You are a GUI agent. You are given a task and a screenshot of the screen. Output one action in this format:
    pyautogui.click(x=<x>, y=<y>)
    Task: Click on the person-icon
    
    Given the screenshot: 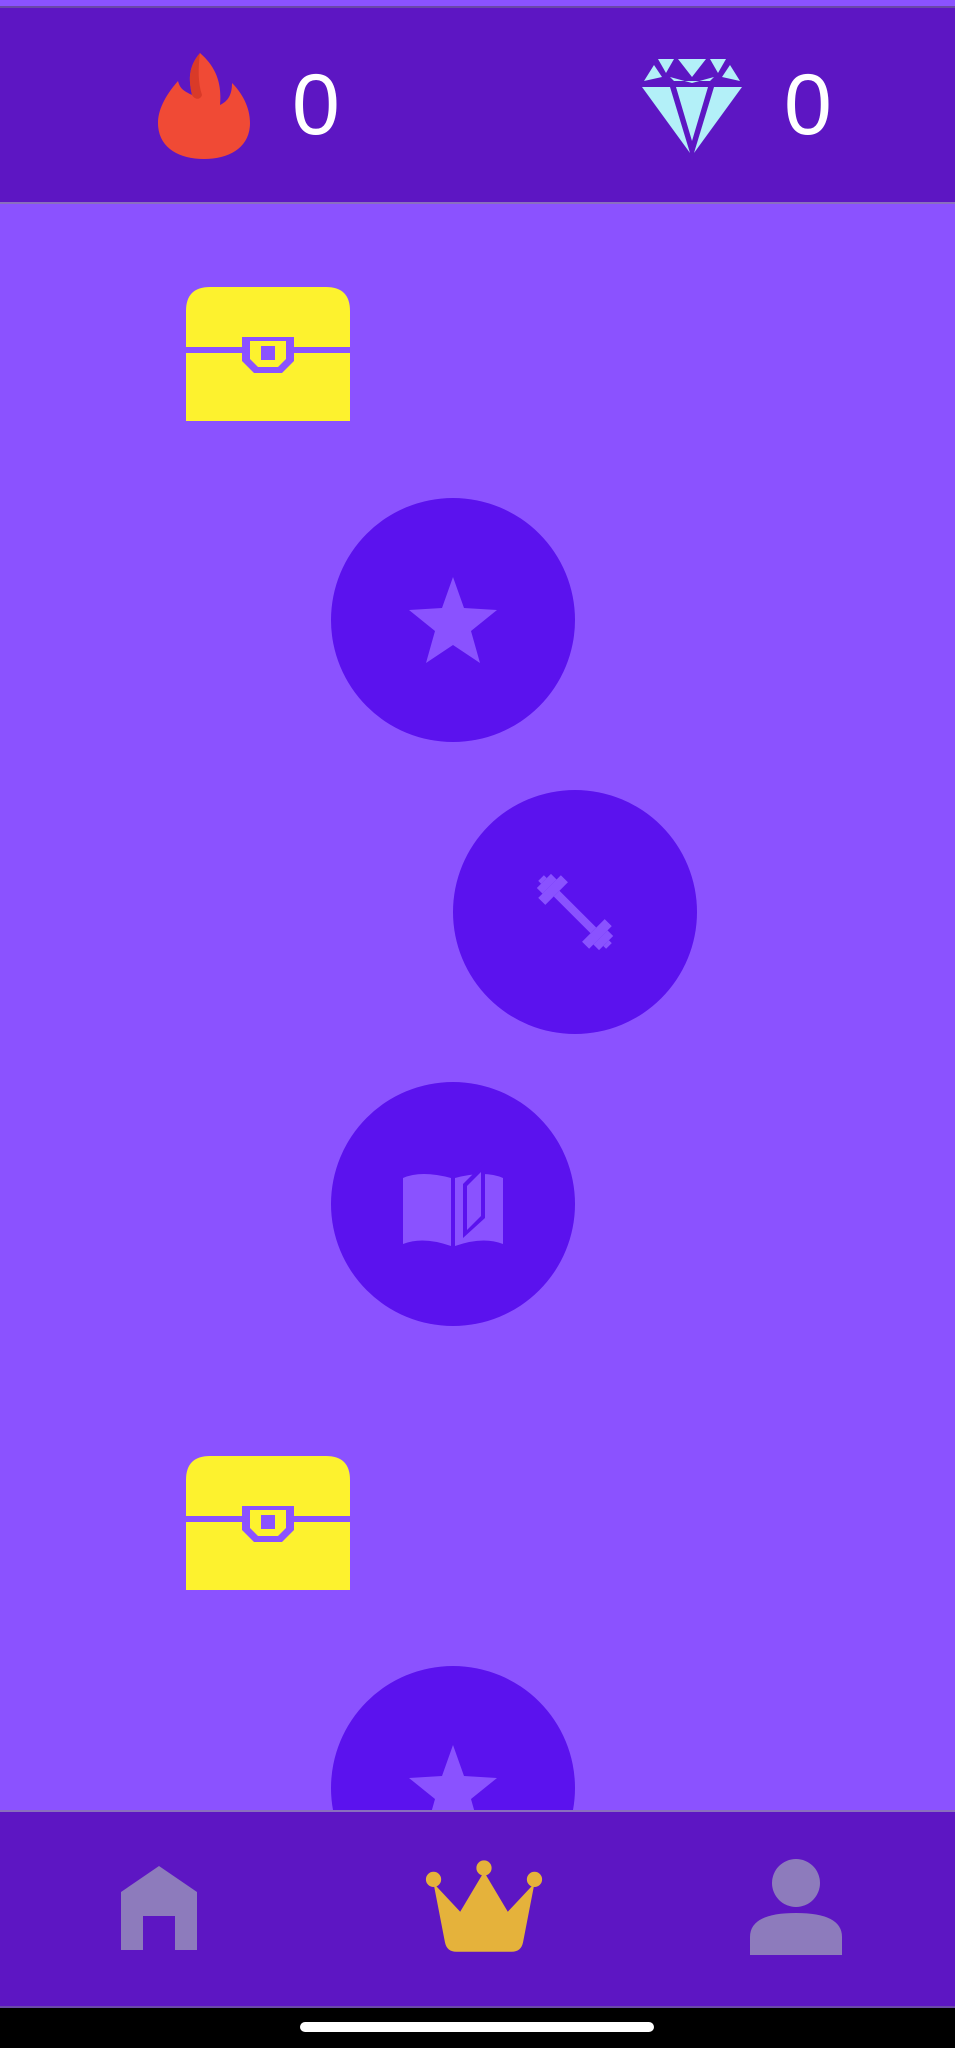 What is the action you would take?
    pyautogui.click(x=796, y=1907)
    